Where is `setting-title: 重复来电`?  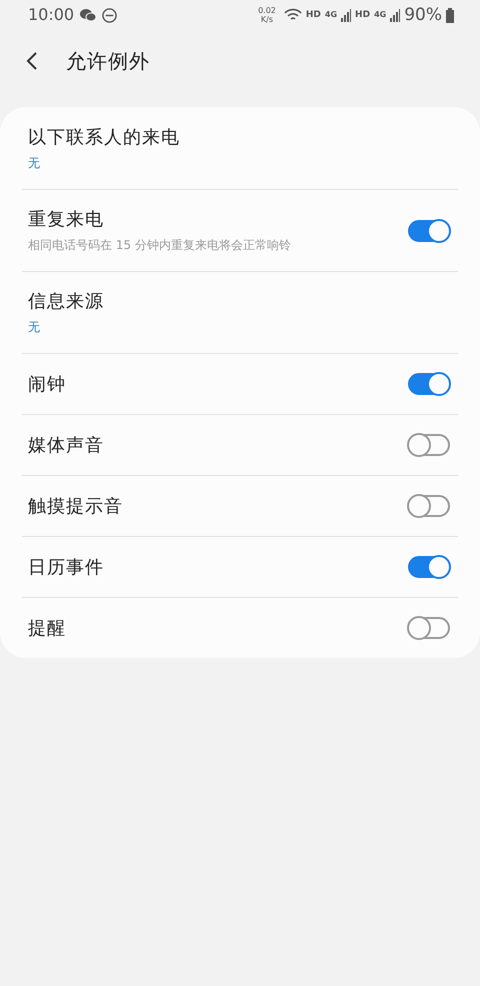 setting-title: 重复来电 is located at coordinates (66, 219).